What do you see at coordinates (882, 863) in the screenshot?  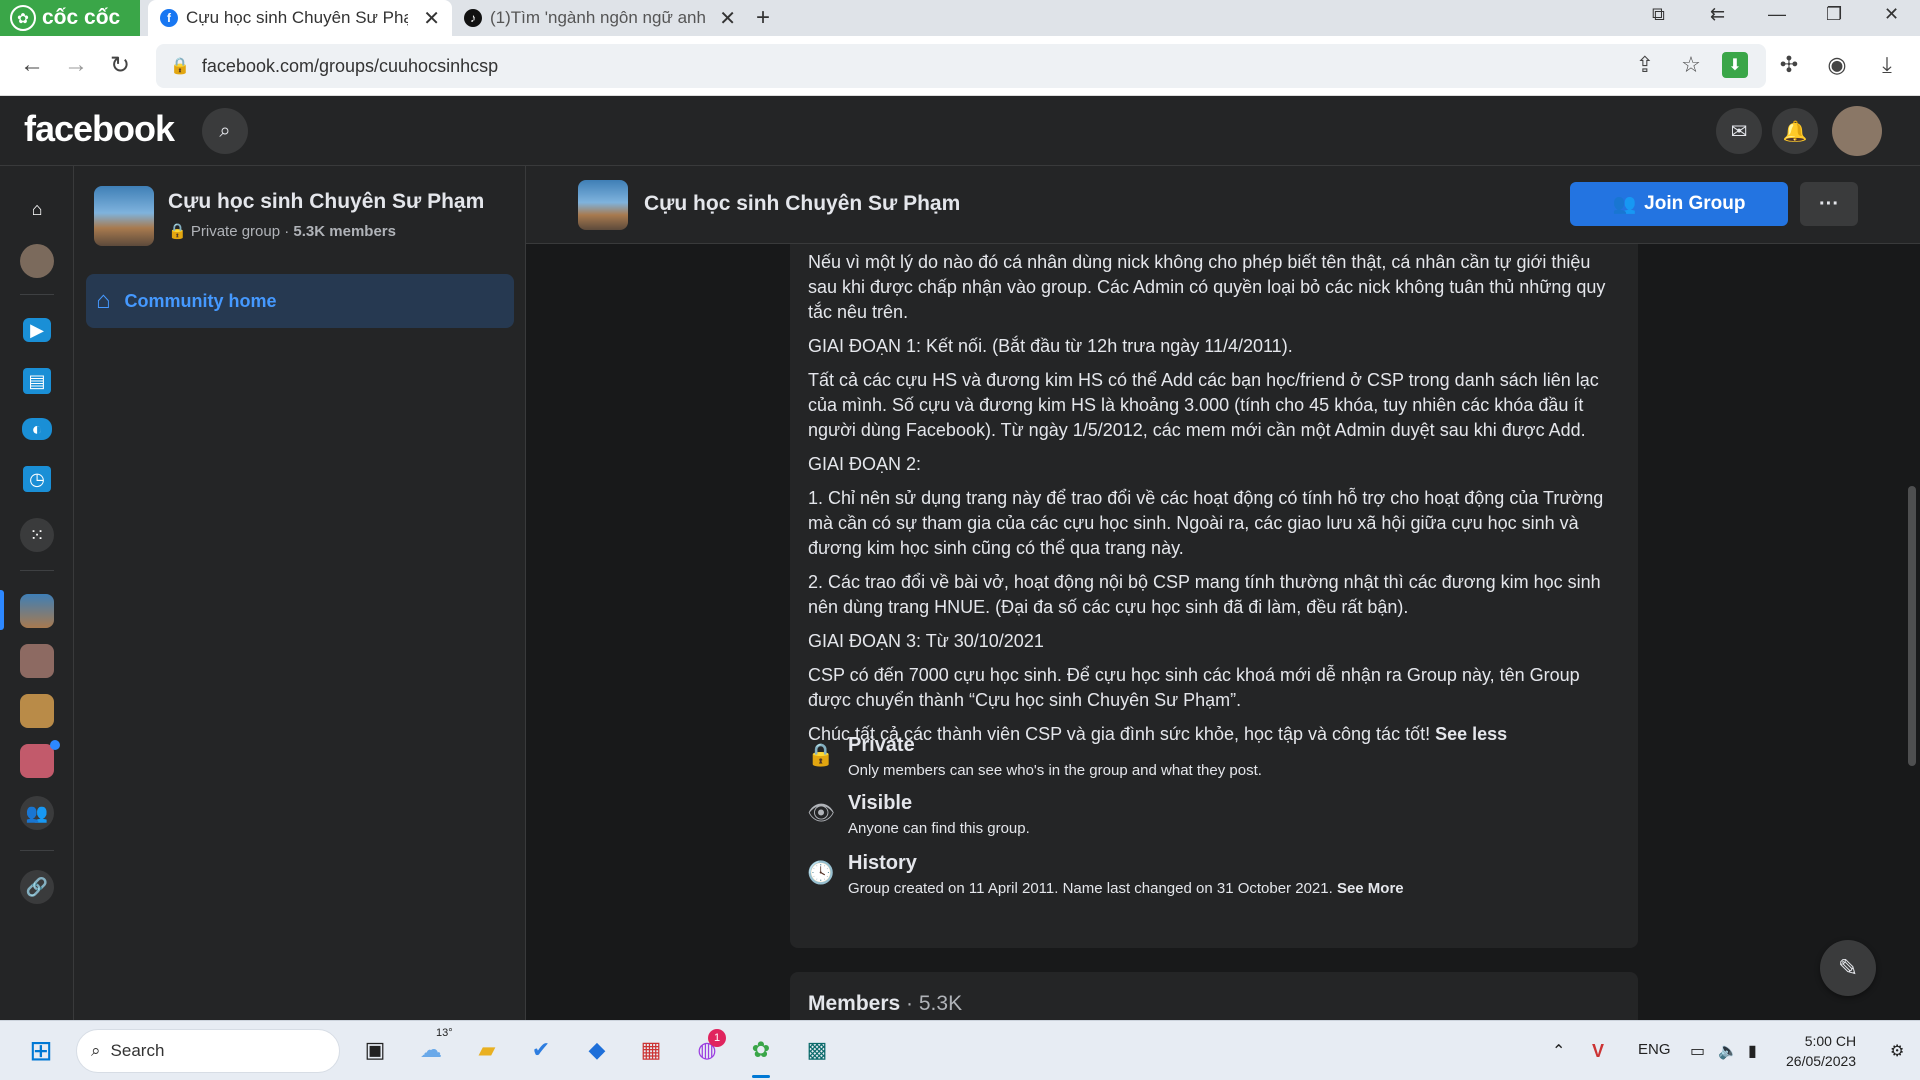 I see `history-title: History` at bounding box center [882, 863].